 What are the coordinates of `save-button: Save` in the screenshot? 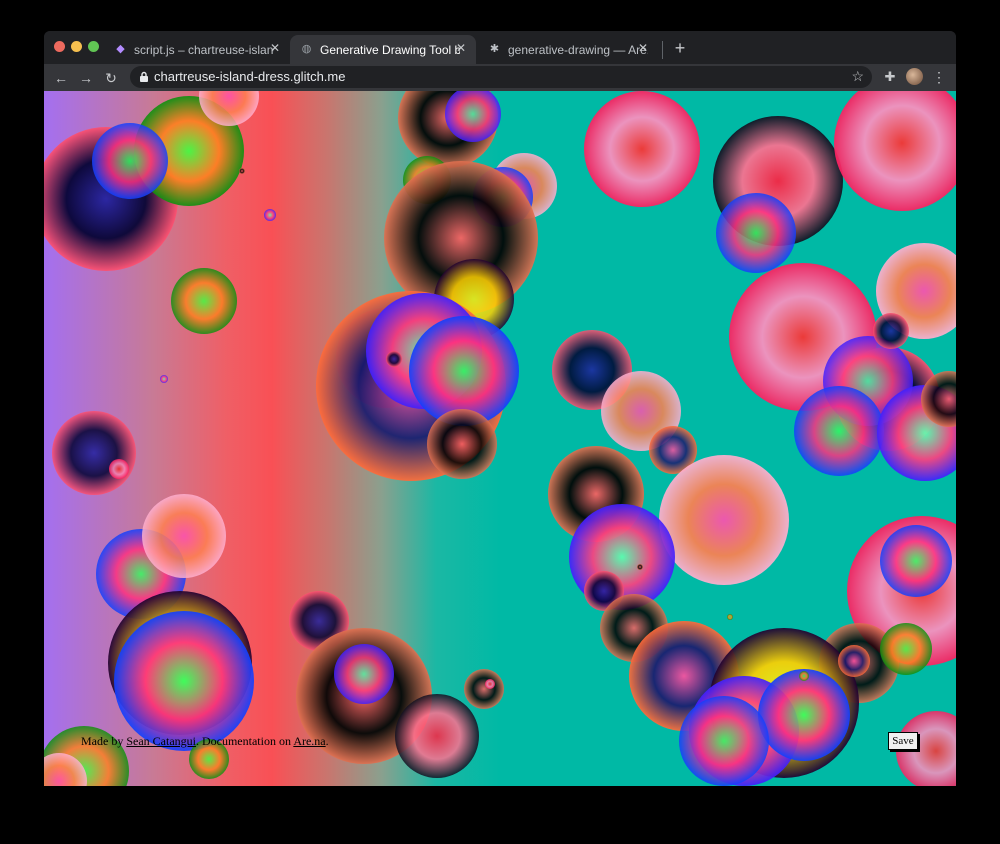 It's located at (903, 741).